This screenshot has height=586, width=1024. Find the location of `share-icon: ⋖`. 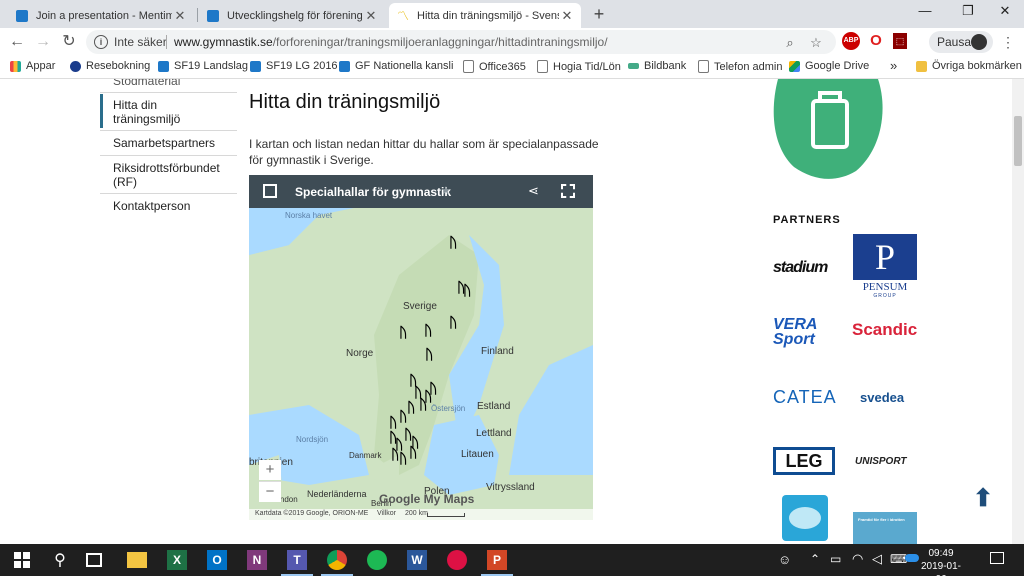

share-icon: ⋖ is located at coordinates (533, 191).